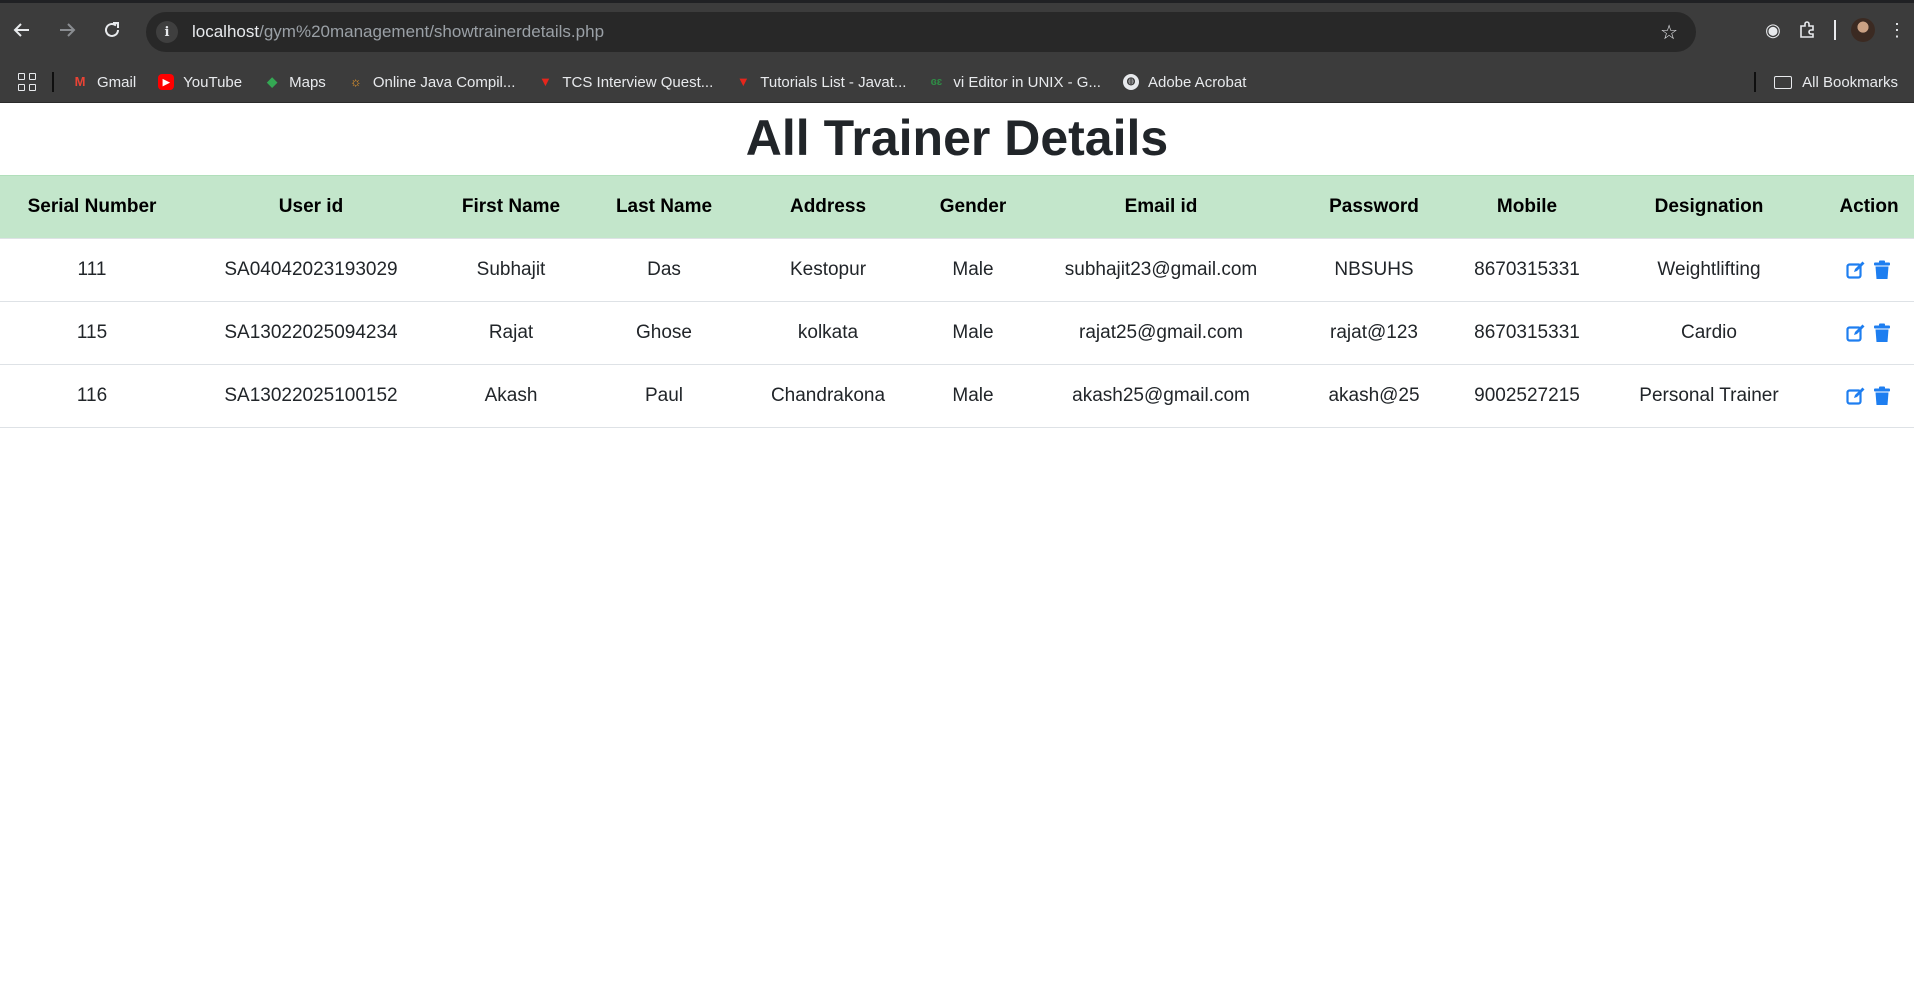  What do you see at coordinates (511, 396) in the screenshot?
I see `cell-first-name: Akash` at bounding box center [511, 396].